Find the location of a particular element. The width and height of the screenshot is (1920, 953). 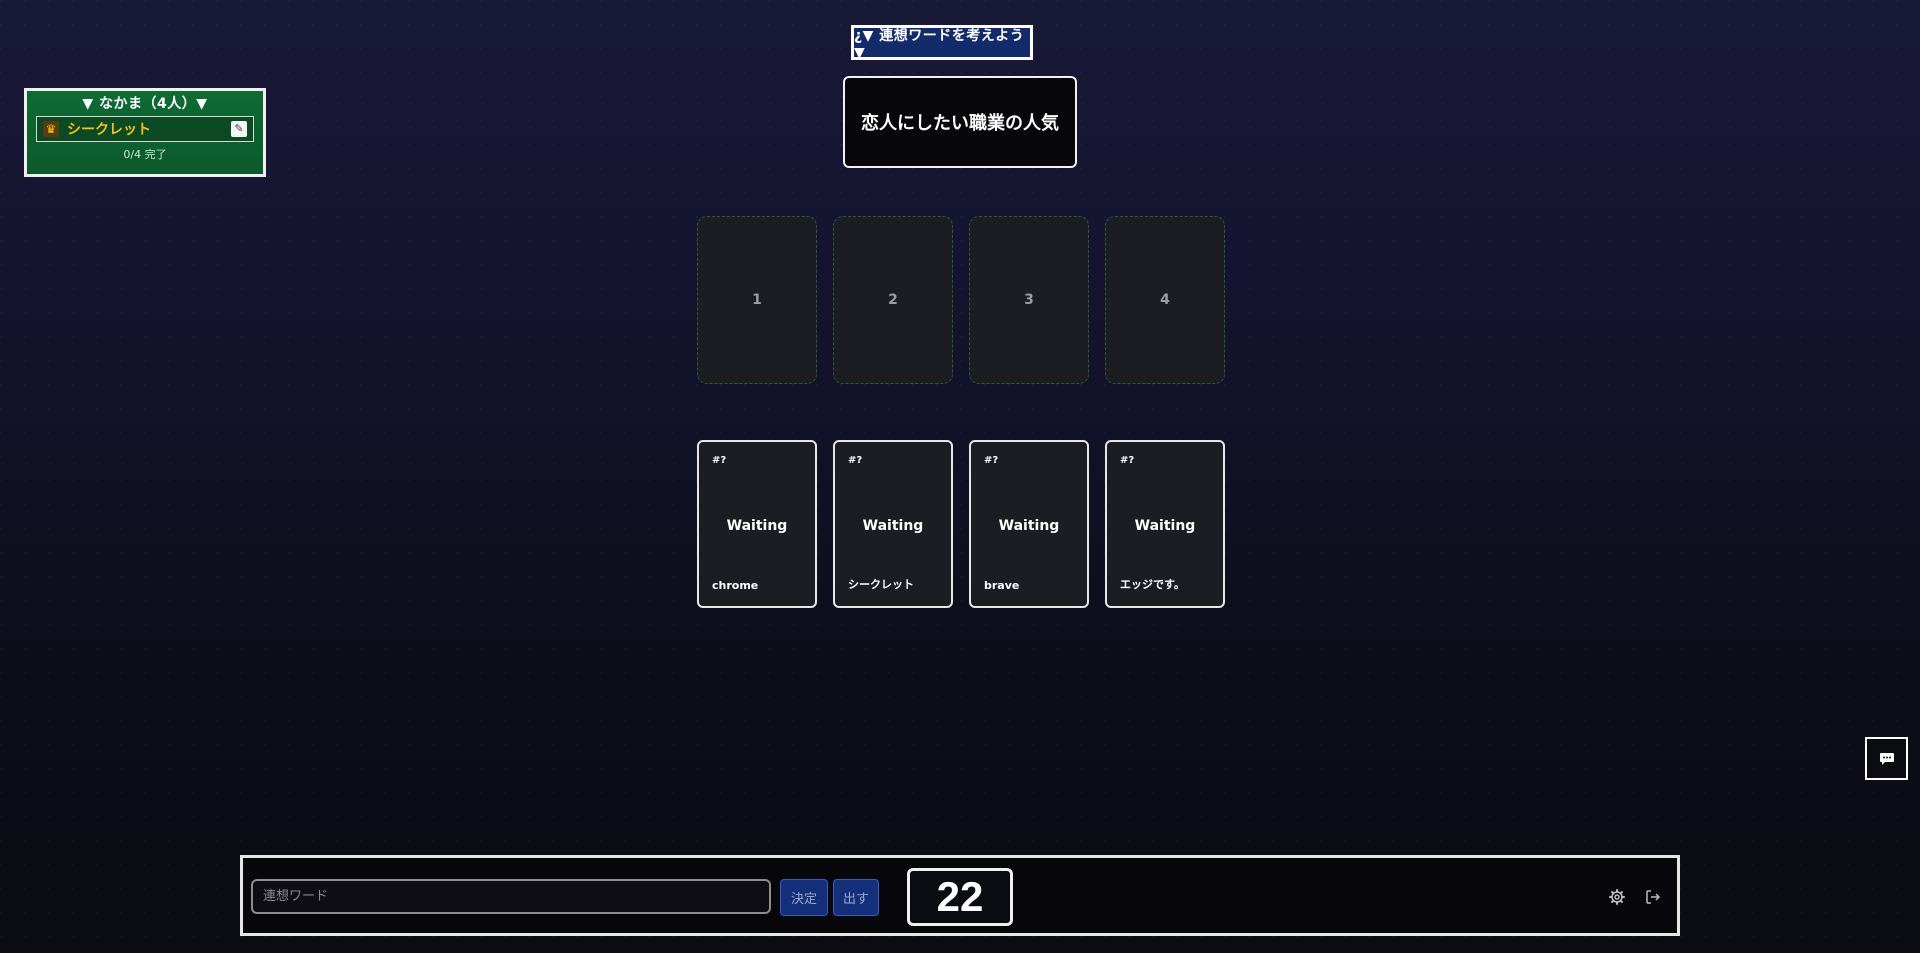

slot-1: 1 is located at coordinates (757, 300).